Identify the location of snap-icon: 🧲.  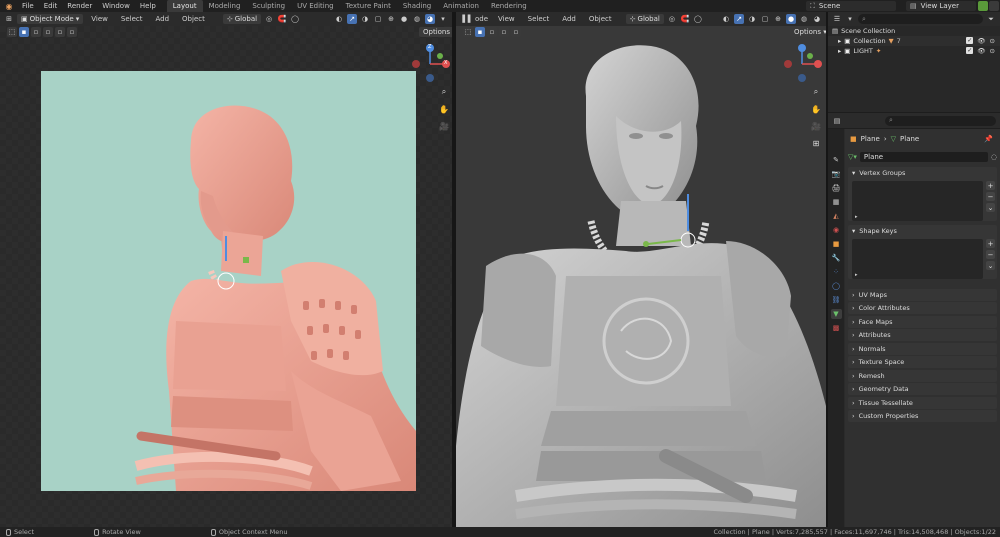
(282, 19).